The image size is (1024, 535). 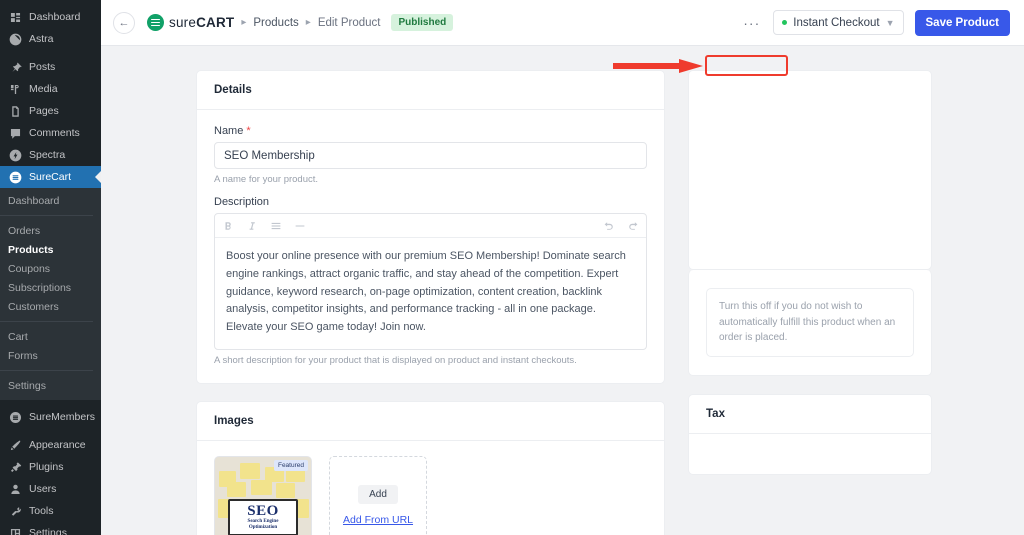 What do you see at coordinates (430, 155) in the screenshot?
I see `product-name-input` at bounding box center [430, 155].